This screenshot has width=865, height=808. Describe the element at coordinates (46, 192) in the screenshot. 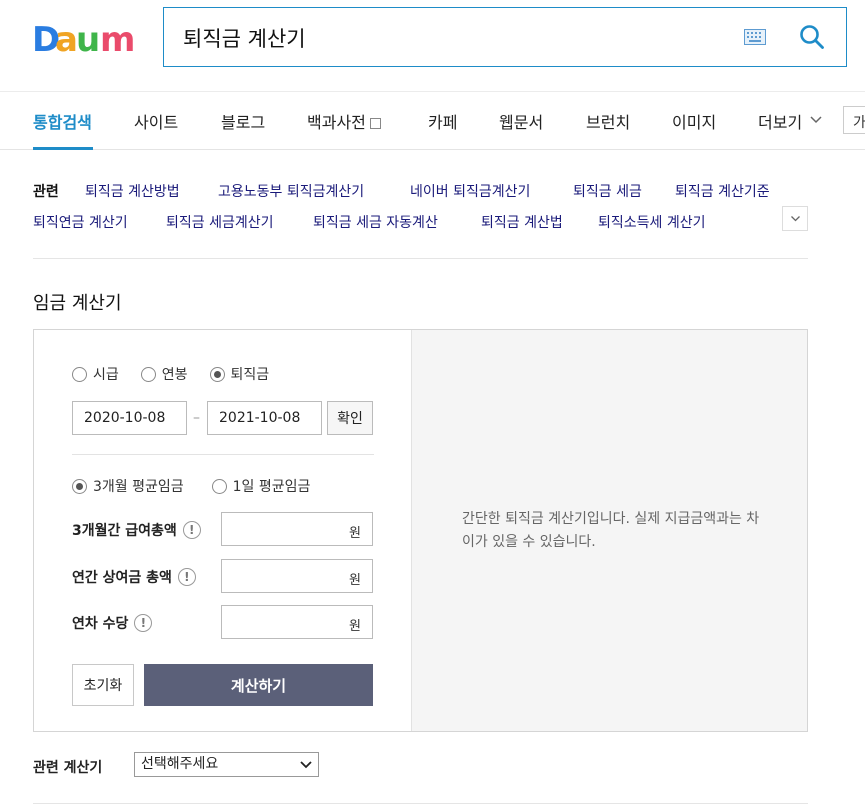

I see `related-heading: 관련` at that location.